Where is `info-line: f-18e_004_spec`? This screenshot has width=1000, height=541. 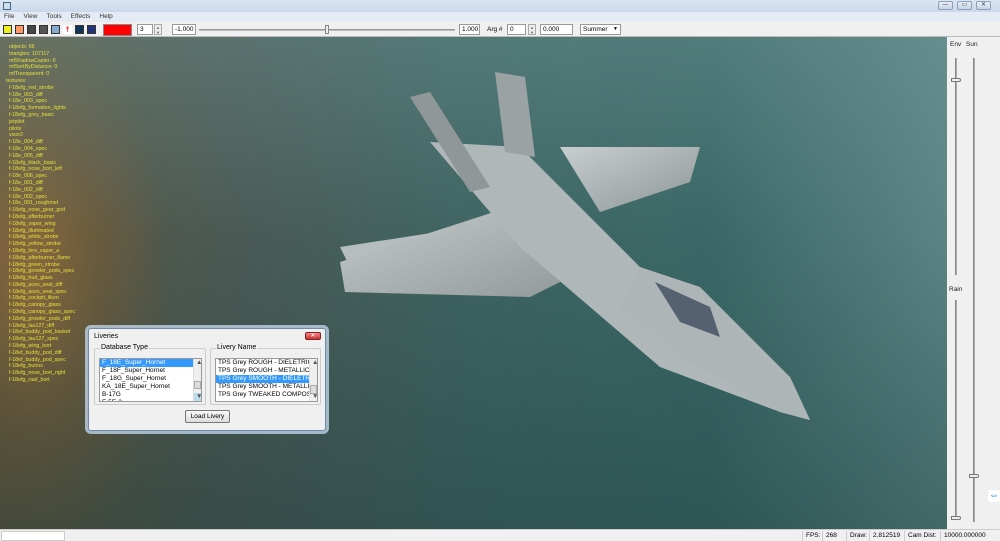
info-line: f-18e_004_spec is located at coordinates (28, 148).